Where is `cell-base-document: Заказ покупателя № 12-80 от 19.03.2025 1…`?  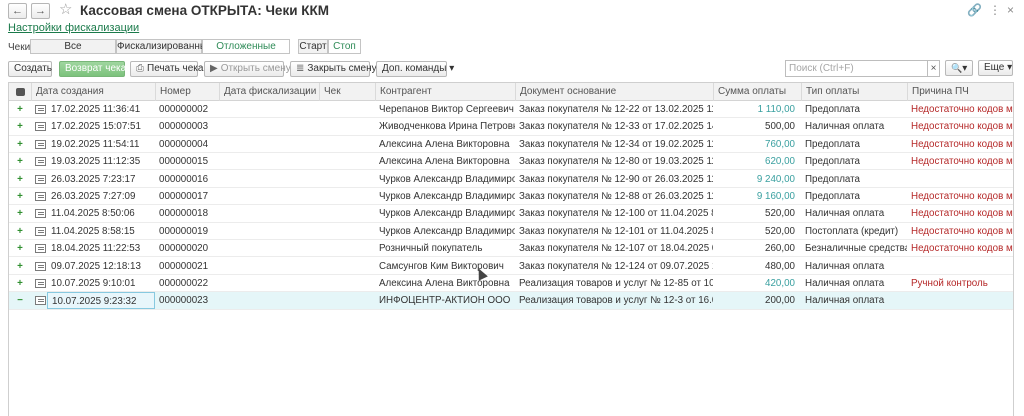 cell-base-document: Заказ покупателя № 12-80 от 19.03.2025 1… is located at coordinates (616, 162).